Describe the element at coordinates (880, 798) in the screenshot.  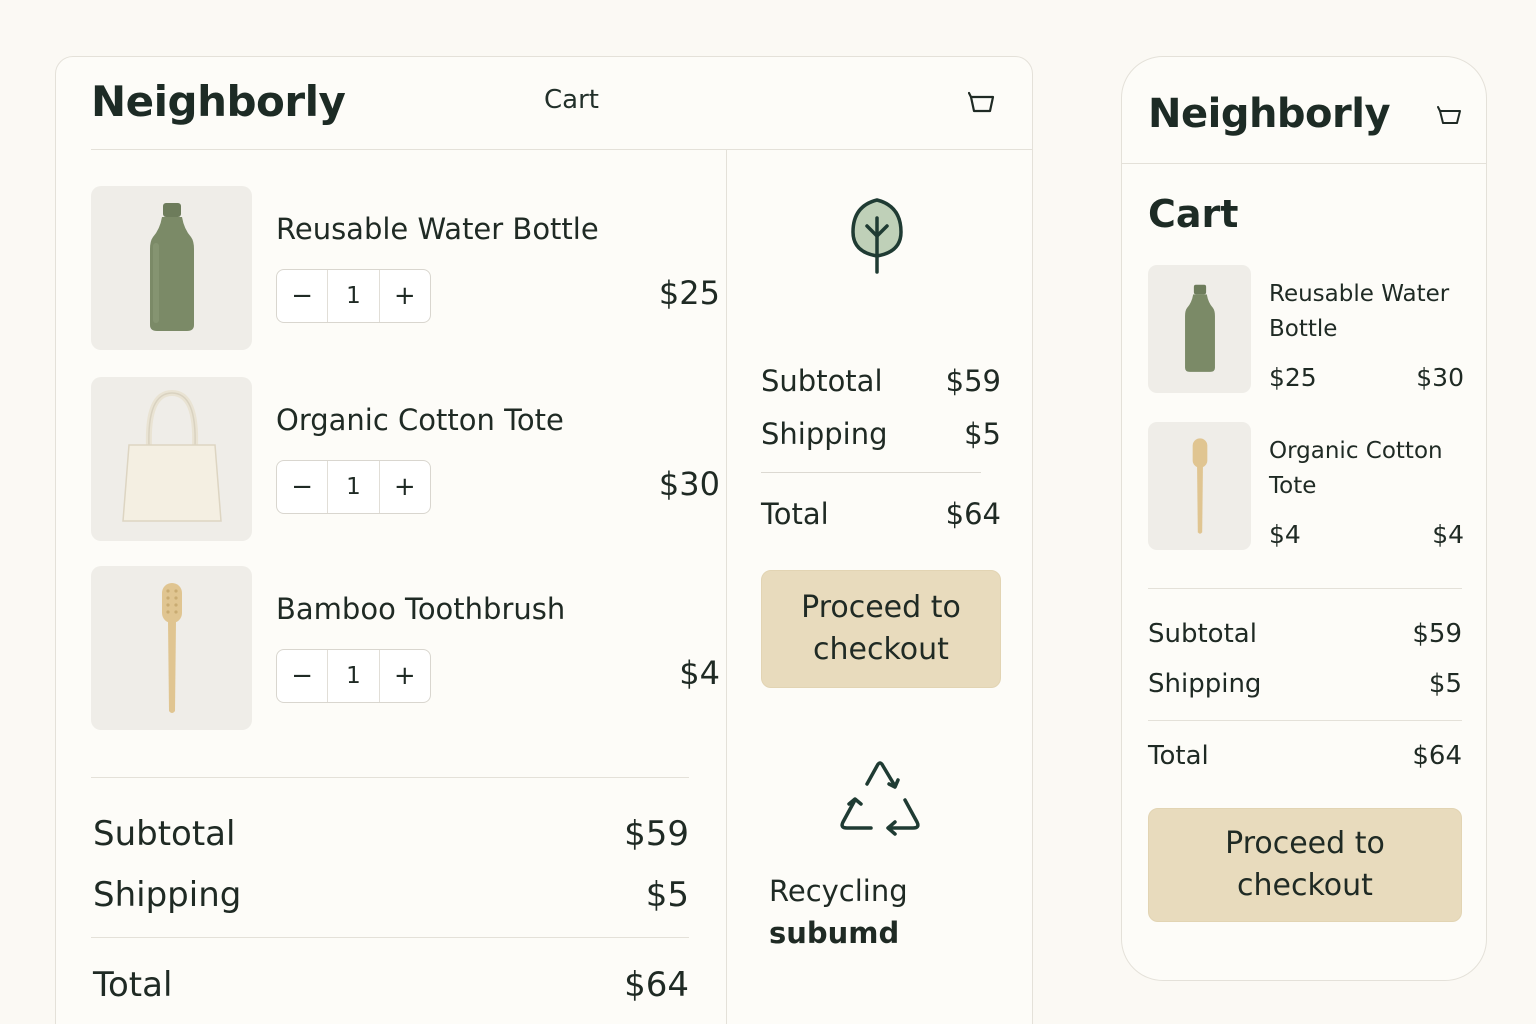
I see `recycle-icon` at that location.